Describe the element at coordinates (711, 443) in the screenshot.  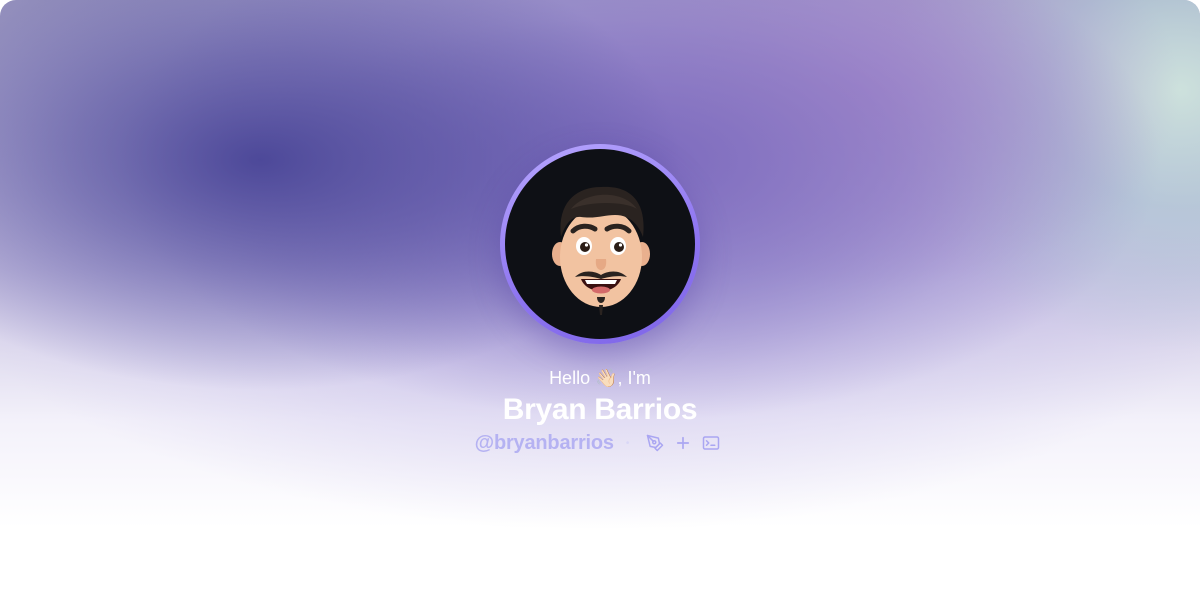
I see `terminal-icon` at that location.